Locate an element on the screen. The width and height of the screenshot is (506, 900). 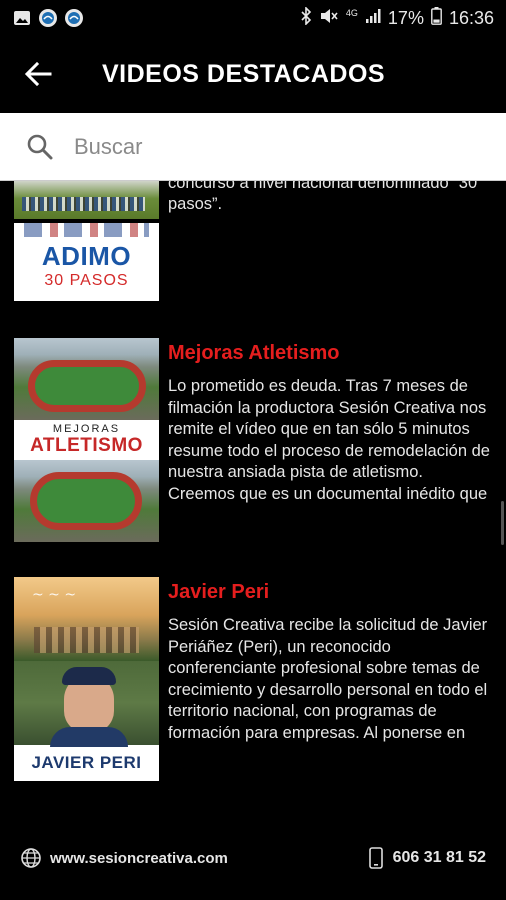
thumbnail-subtitle: 30 PASOS is located at coordinates (86, 280).